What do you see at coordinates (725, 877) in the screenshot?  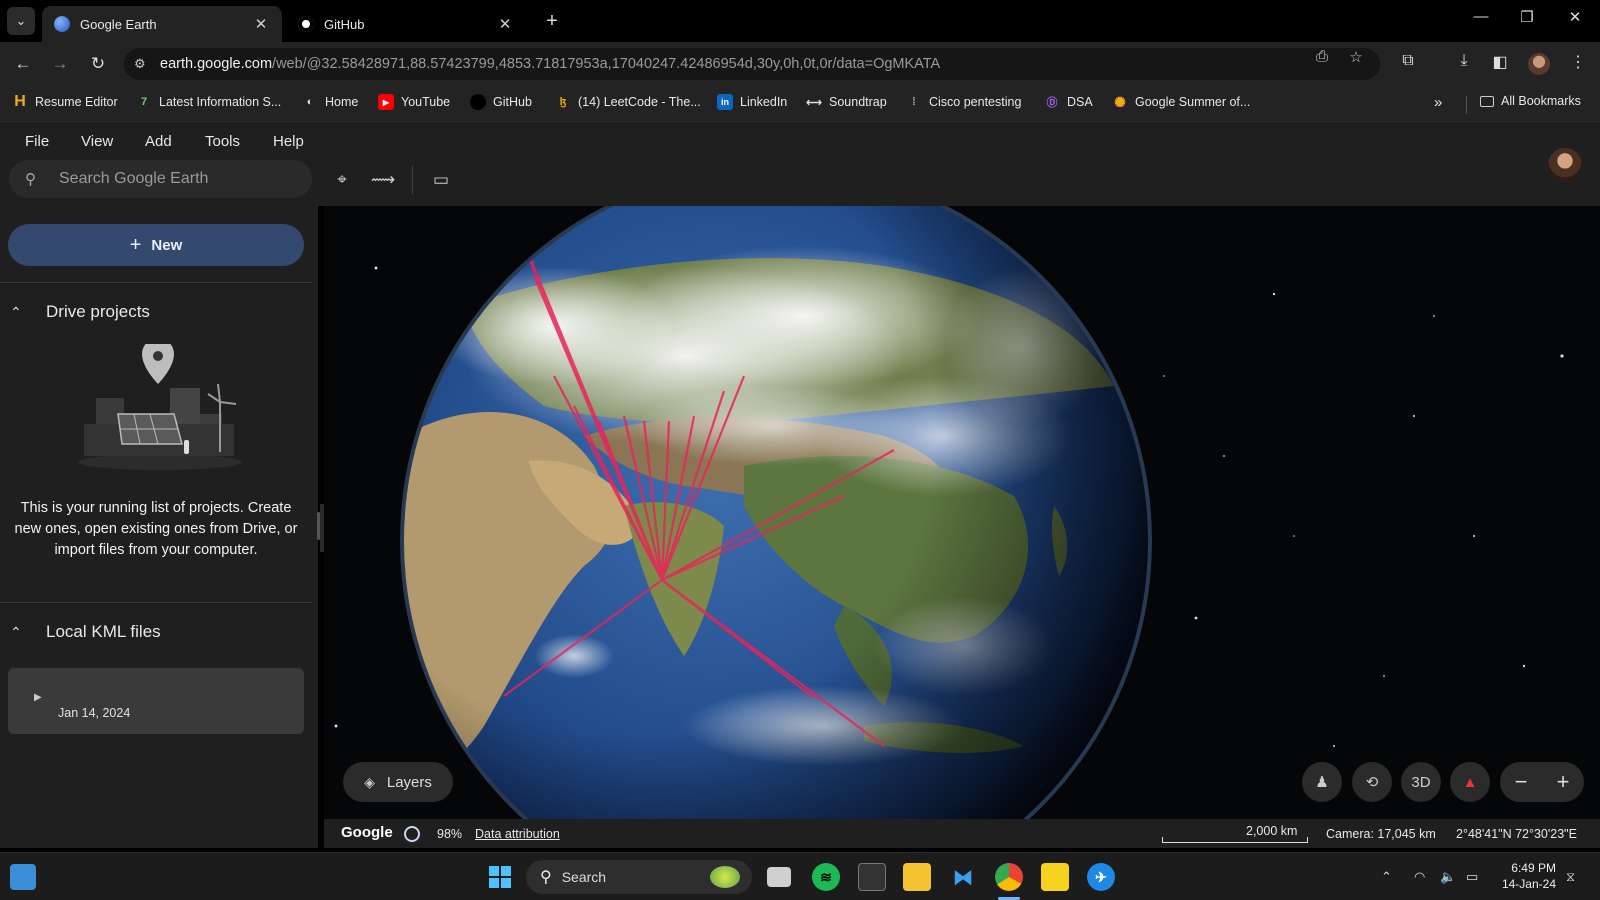 I see `search-highlight-icon` at bounding box center [725, 877].